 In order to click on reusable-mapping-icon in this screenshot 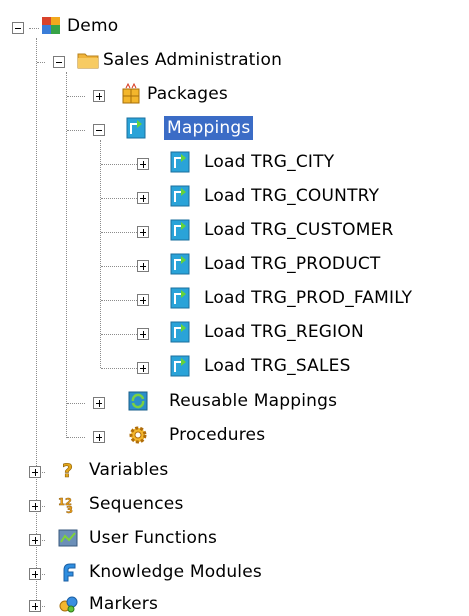, I will do `click(138, 401)`.